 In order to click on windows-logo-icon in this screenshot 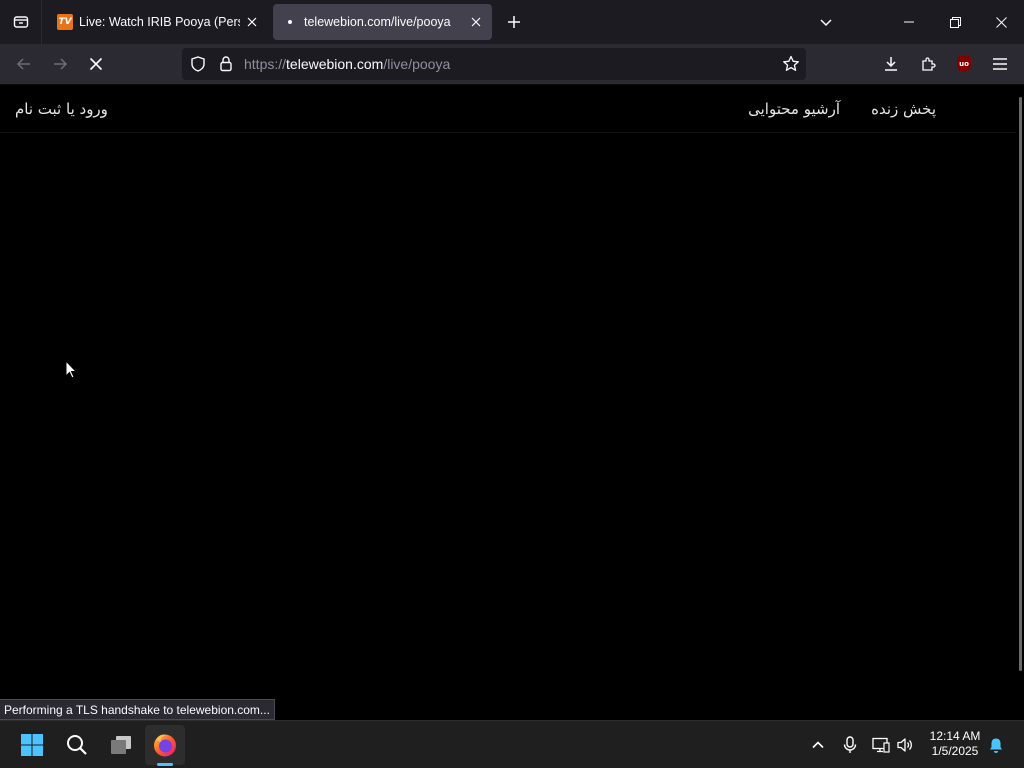, I will do `click(32, 745)`.